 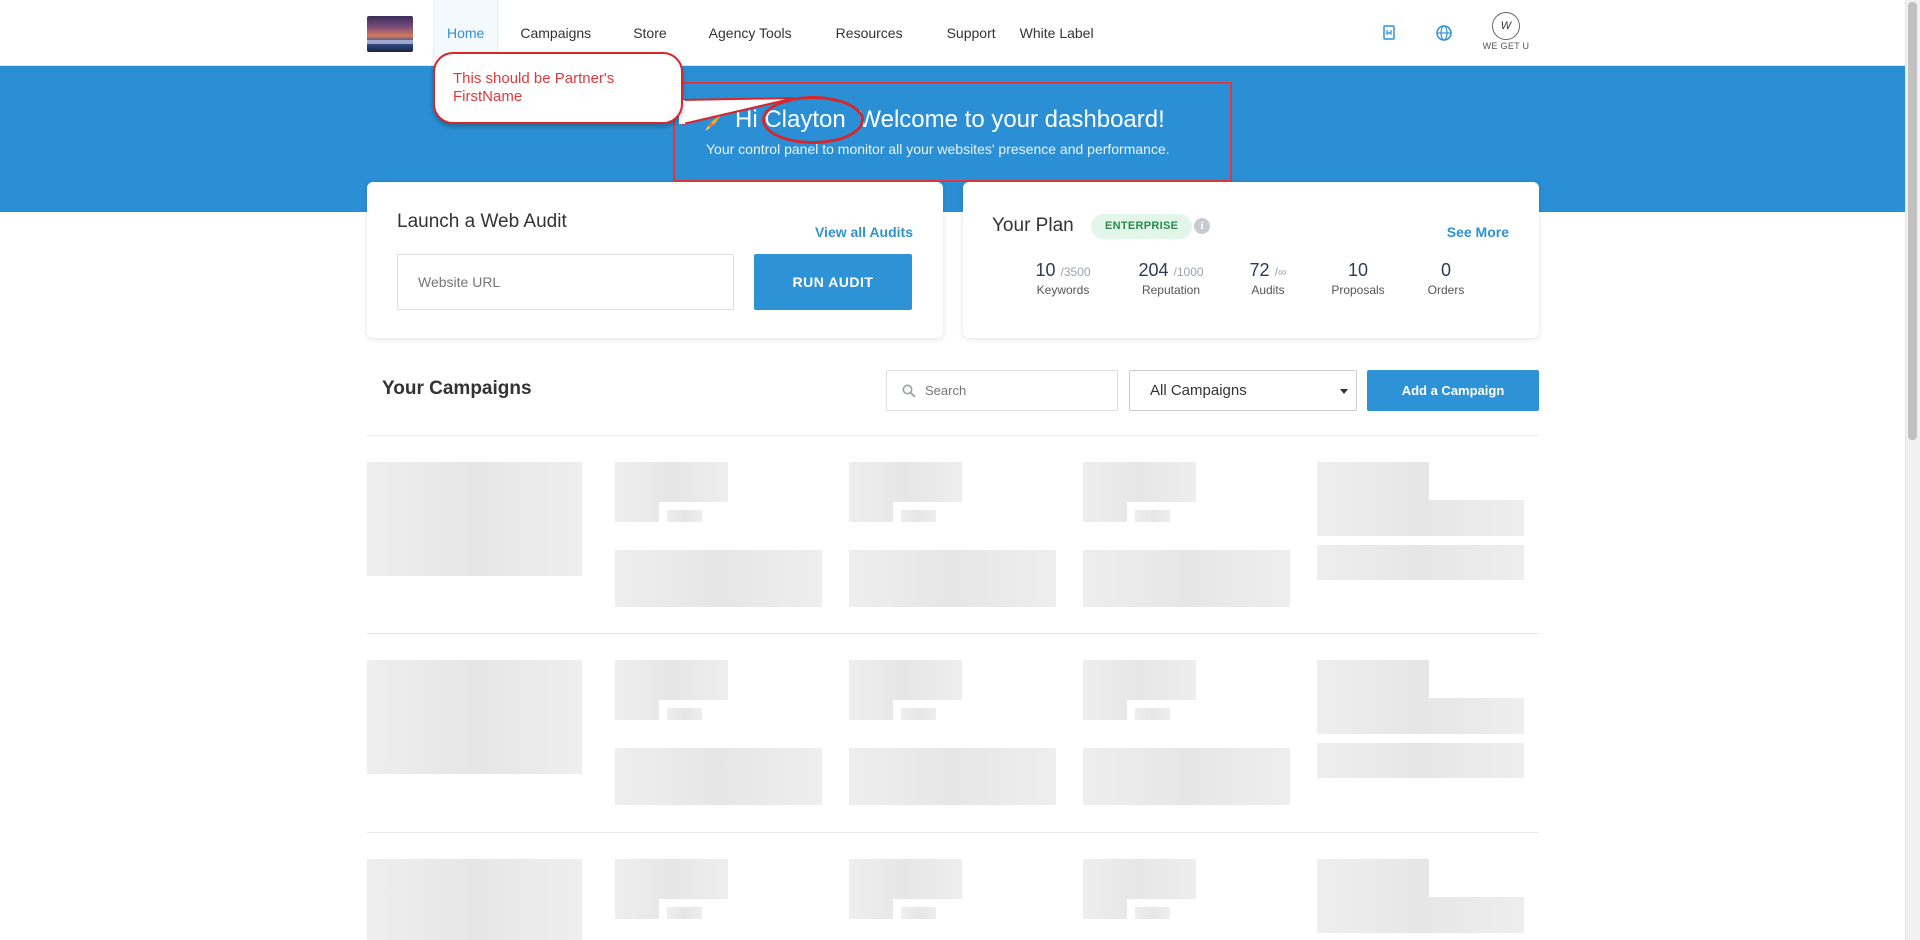 What do you see at coordinates (1912, 221) in the screenshot?
I see `scrollbar-thumb` at bounding box center [1912, 221].